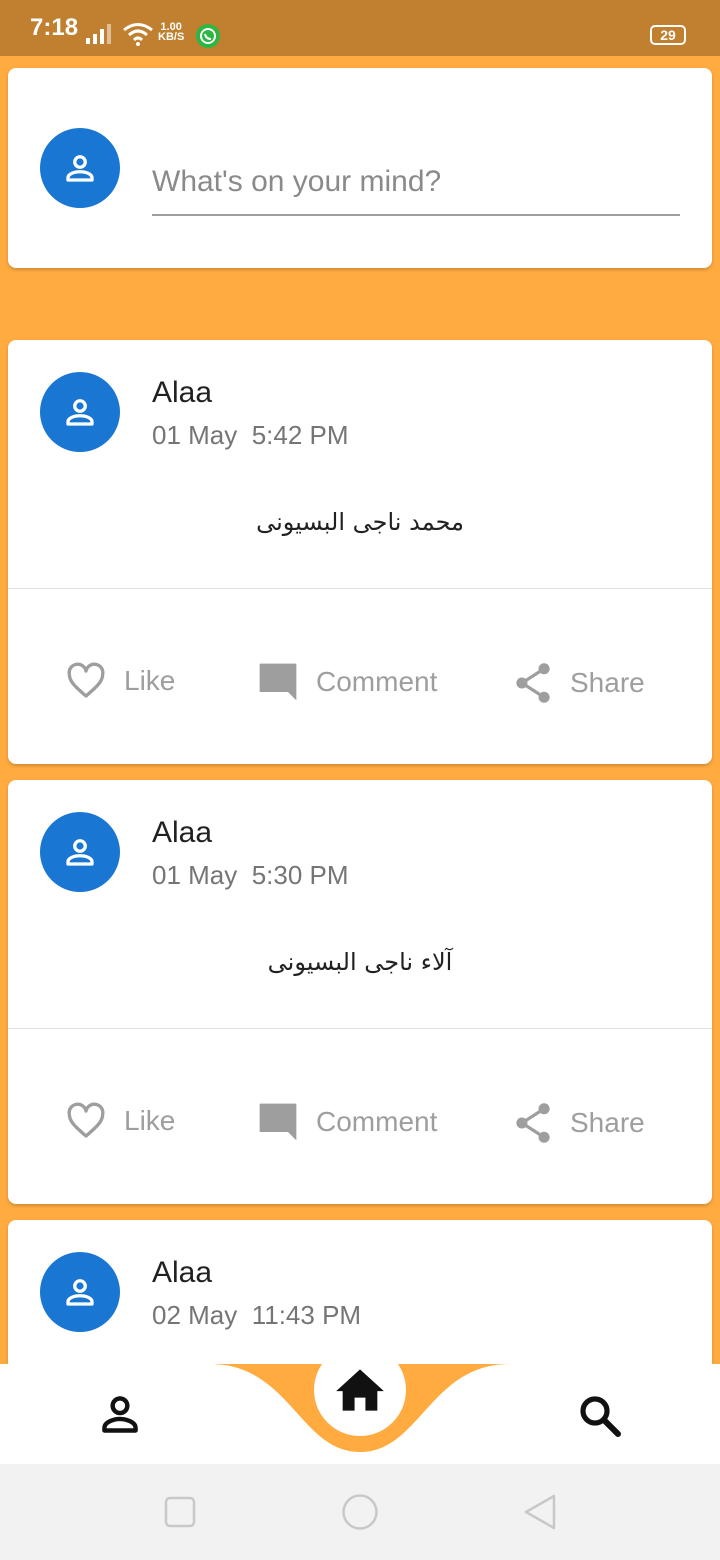 This screenshot has height=1560, width=720. Describe the element at coordinates (360, 522) in the screenshot. I see `post-content: محمد ناجى البسيونى` at that location.